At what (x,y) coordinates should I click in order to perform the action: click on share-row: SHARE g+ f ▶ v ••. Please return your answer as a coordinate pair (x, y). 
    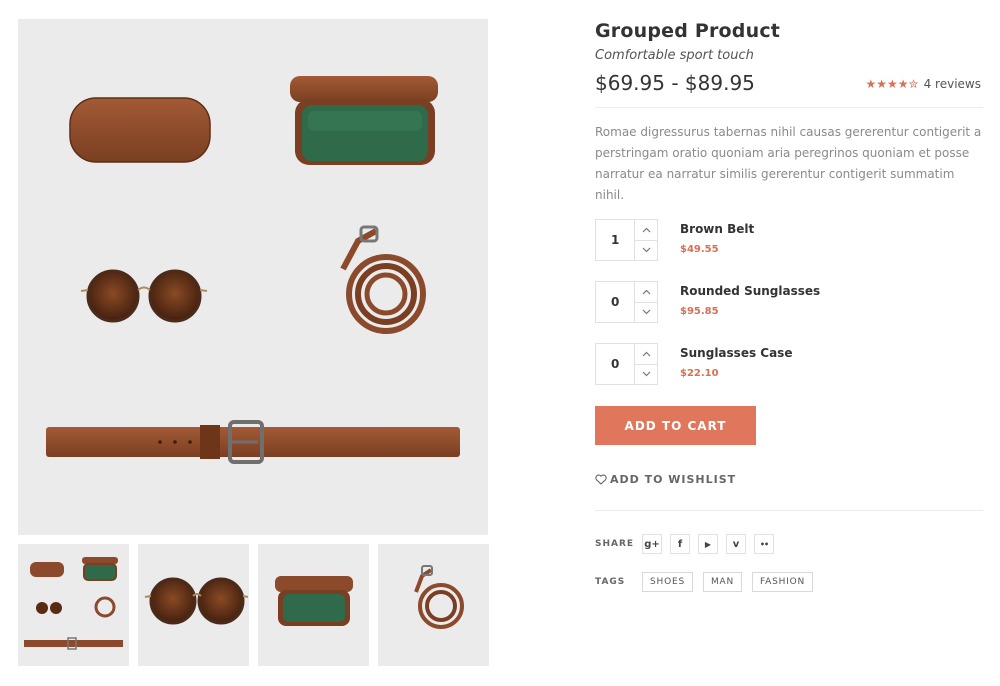
    Looking at the image, I should click on (688, 544).